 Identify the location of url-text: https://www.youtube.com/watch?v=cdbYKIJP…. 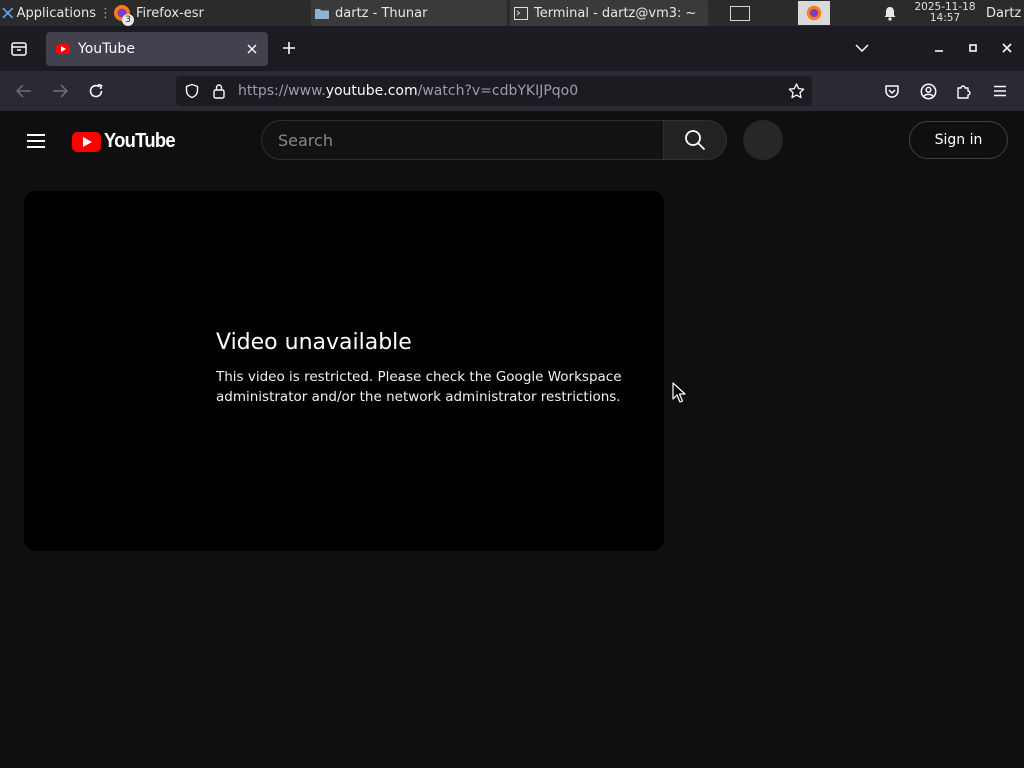
(408, 91).